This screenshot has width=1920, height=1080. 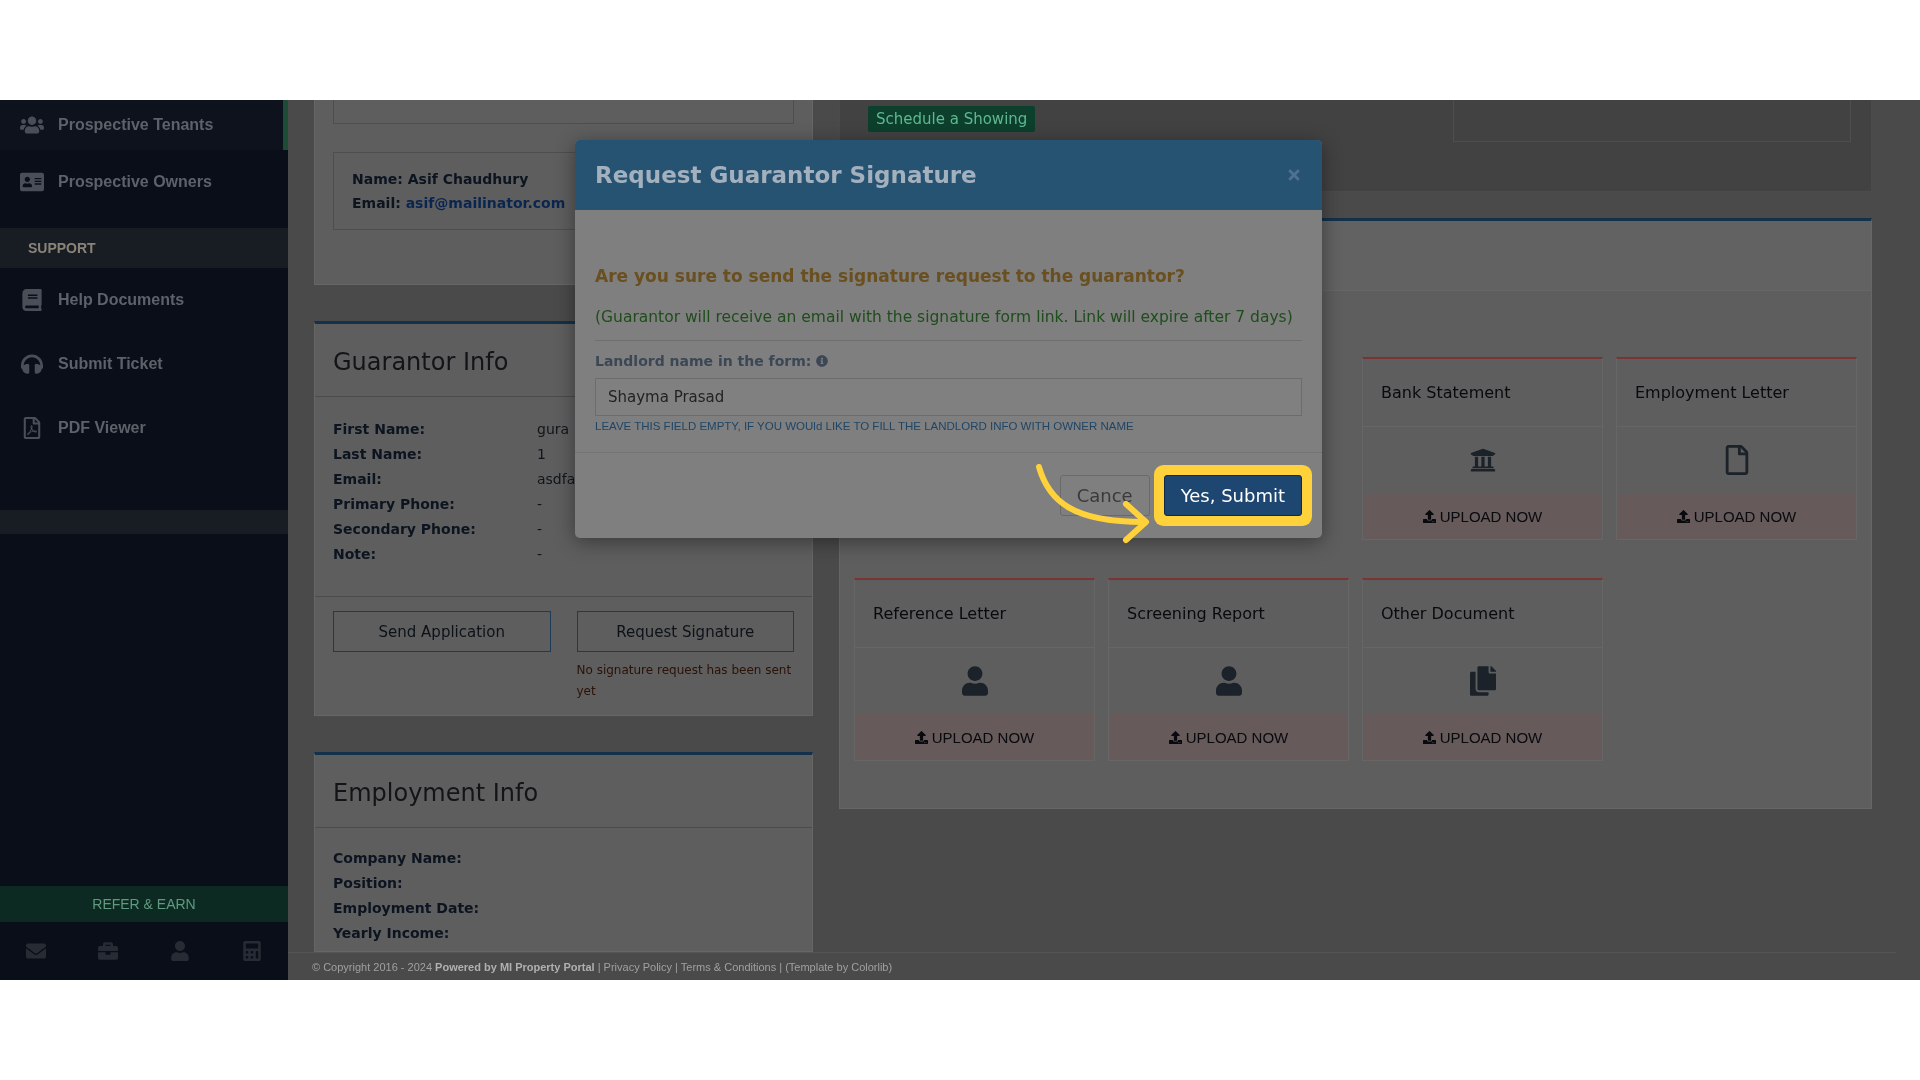 What do you see at coordinates (948, 324) in the screenshot?
I see `info-note: (Guarantor will receive an email with the signature form link. Link will expire after 7 days)` at bounding box center [948, 324].